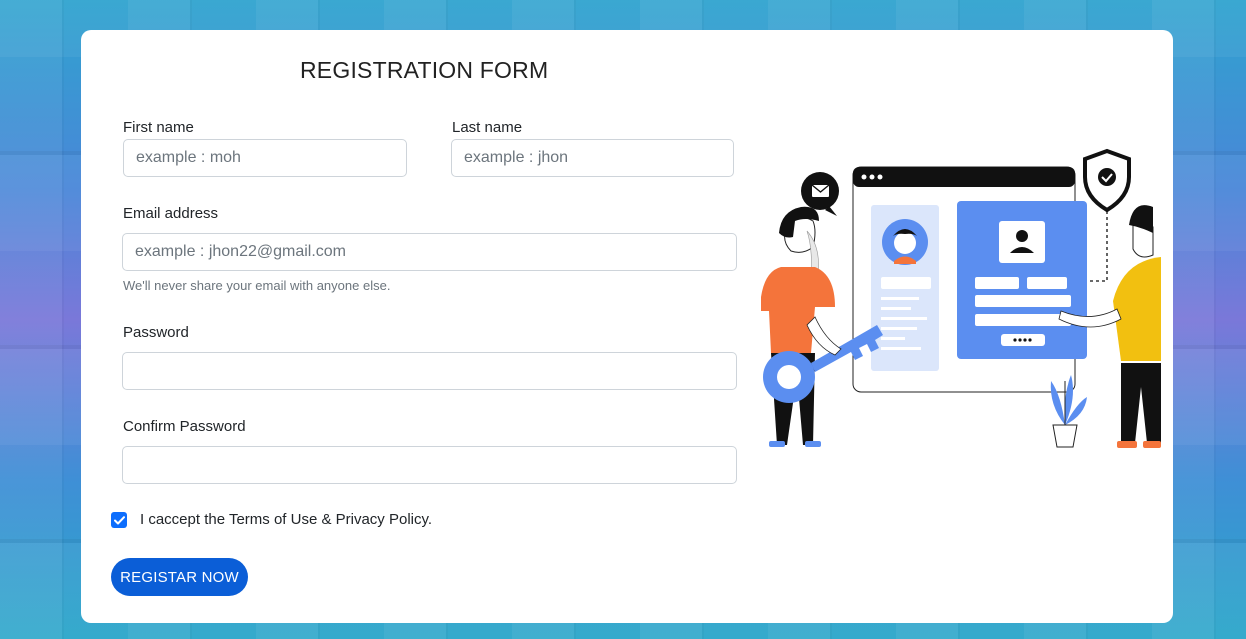 Image resolution: width=1246 pixels, height=639 pixels. Describe the element at coordinates (429, 252) in the screenshot. I see `email-input` at that location.